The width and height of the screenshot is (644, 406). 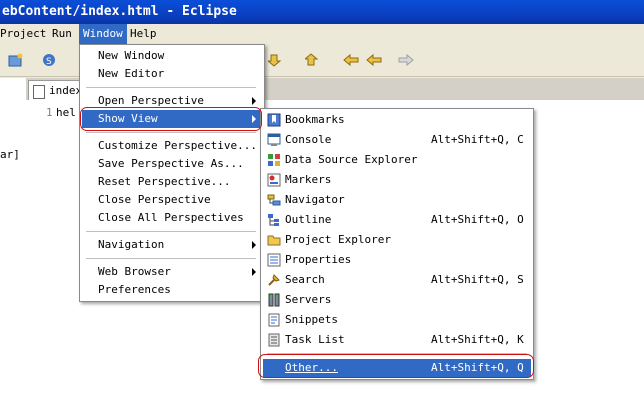 I want to click on editor-tab-index: index, so click(x=55, y=90).